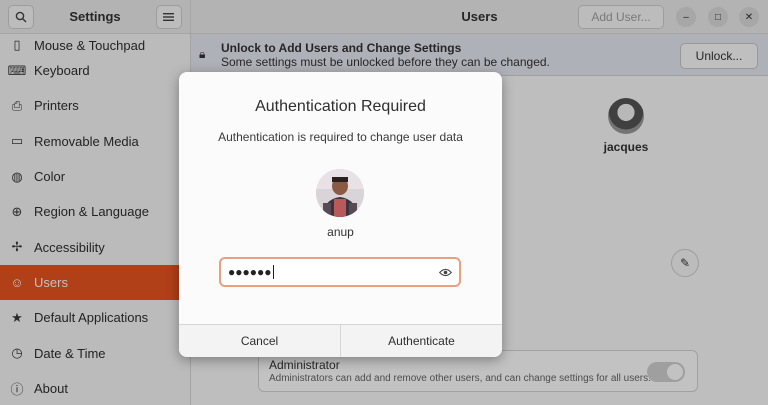 The height and width of the screenshot is (405, 768). Describe the element at coordinates (340, 232) in the screenshot. I see `dialog-username: anup` at that location.